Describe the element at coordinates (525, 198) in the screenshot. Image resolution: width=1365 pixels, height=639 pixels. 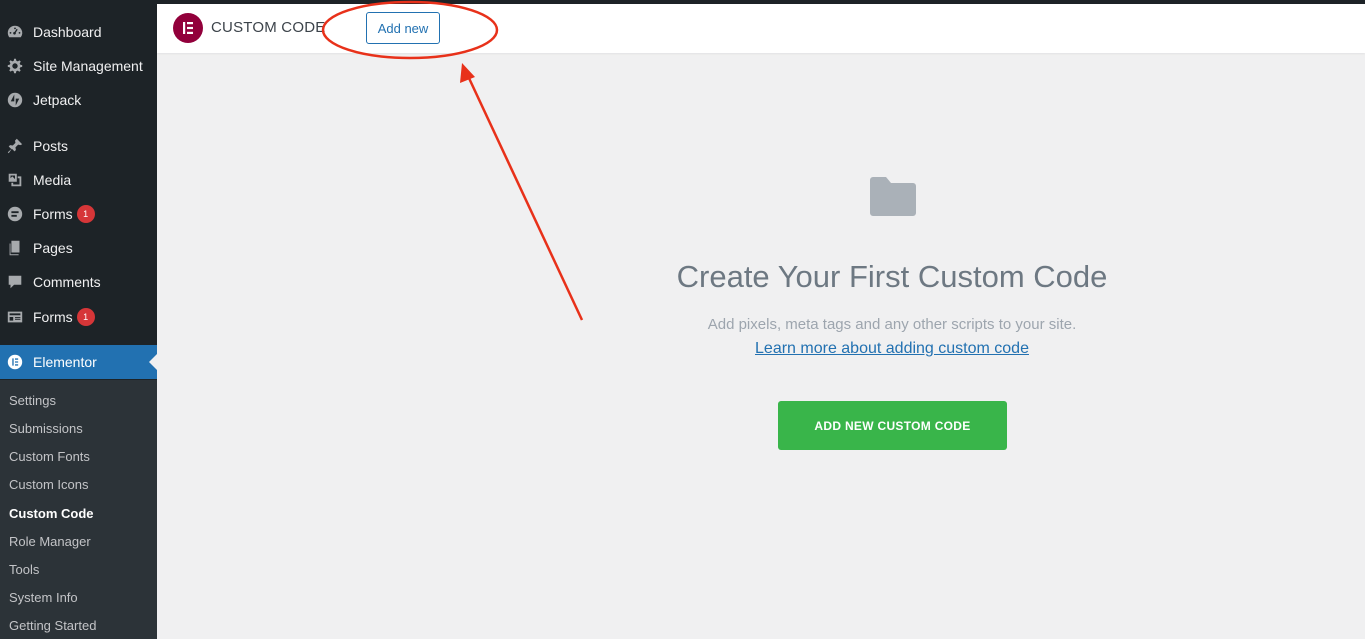
I see `pointer-arrow-line` at that location.